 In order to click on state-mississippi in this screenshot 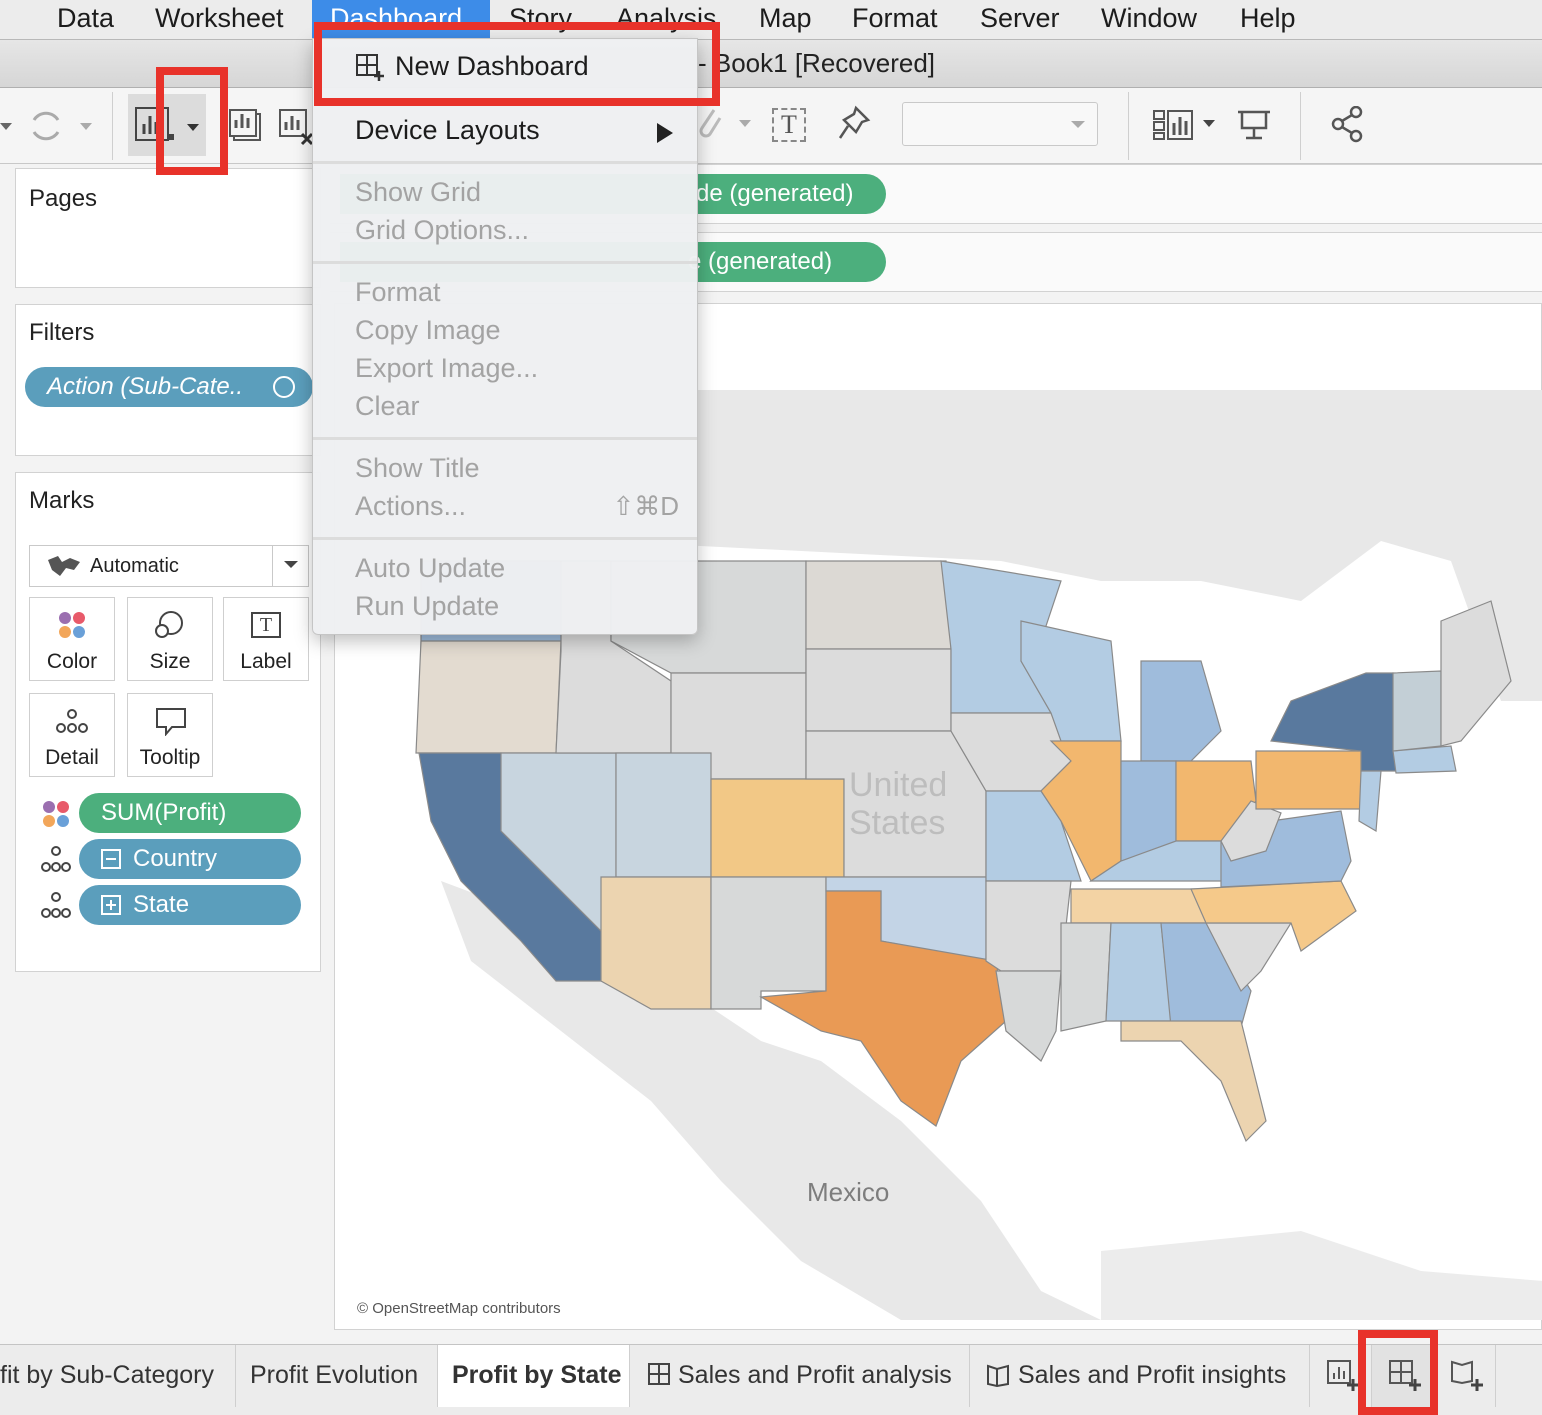, I will do `click(1086, 977)`.